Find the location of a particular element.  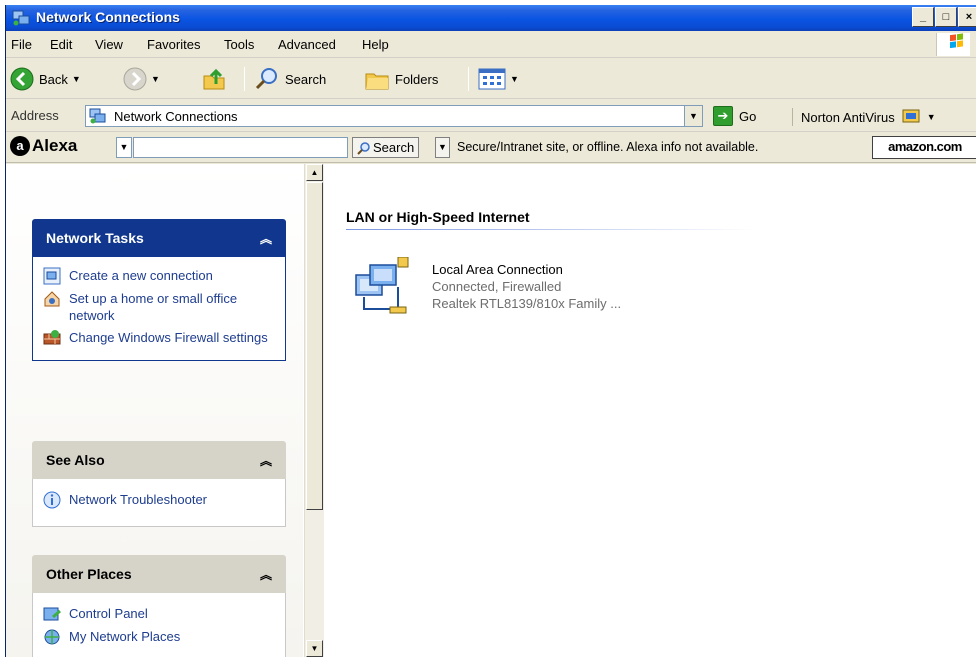

connection-status: Connected, Firewalled is located at coordinates (497, 286).